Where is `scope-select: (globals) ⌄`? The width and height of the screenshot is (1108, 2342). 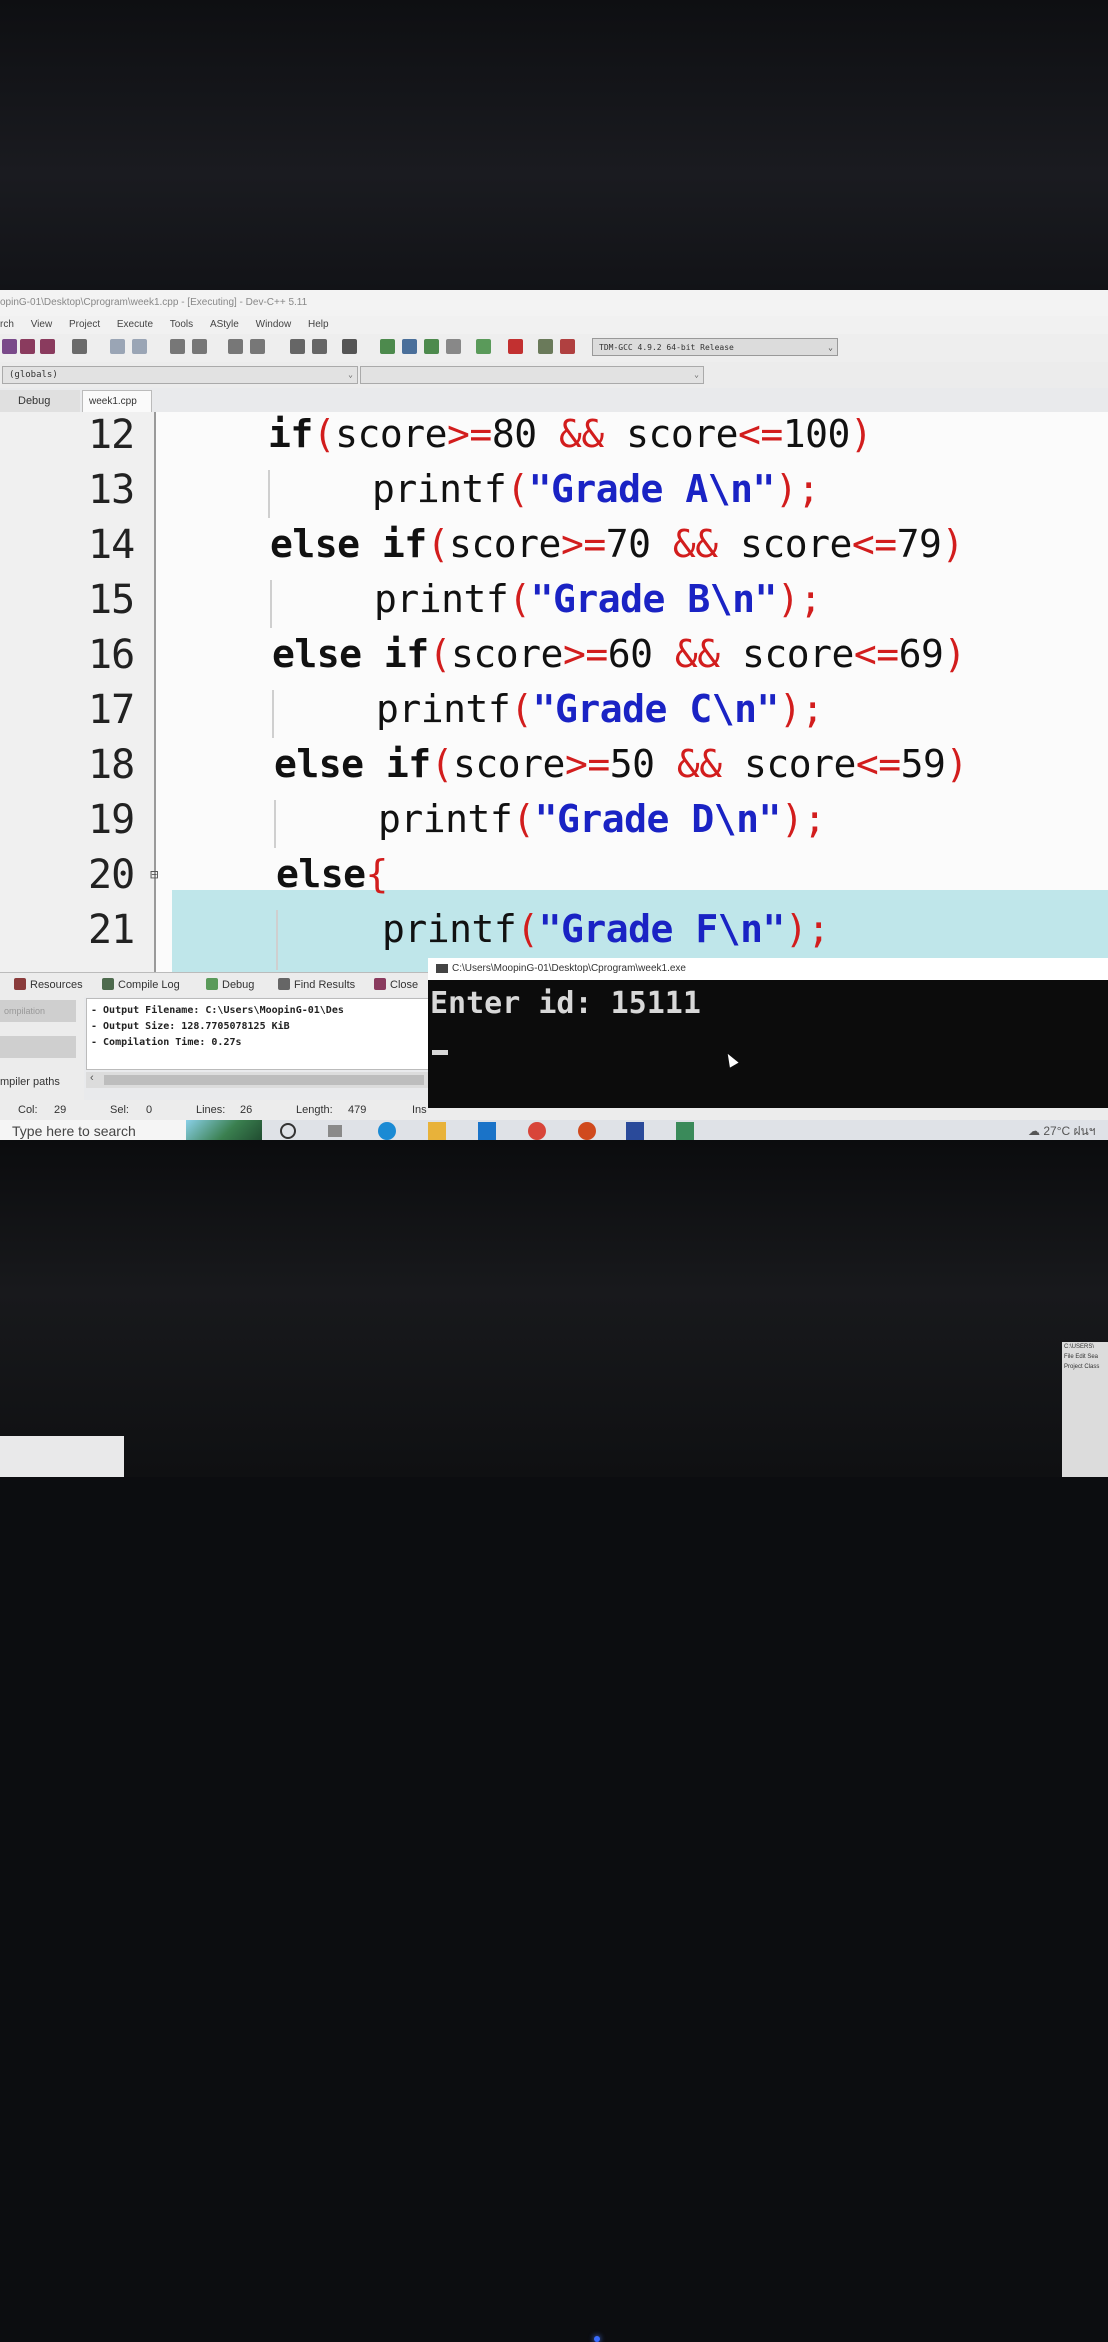 scope-select: (globals) ⌄ is located at coordinates (180, 375).